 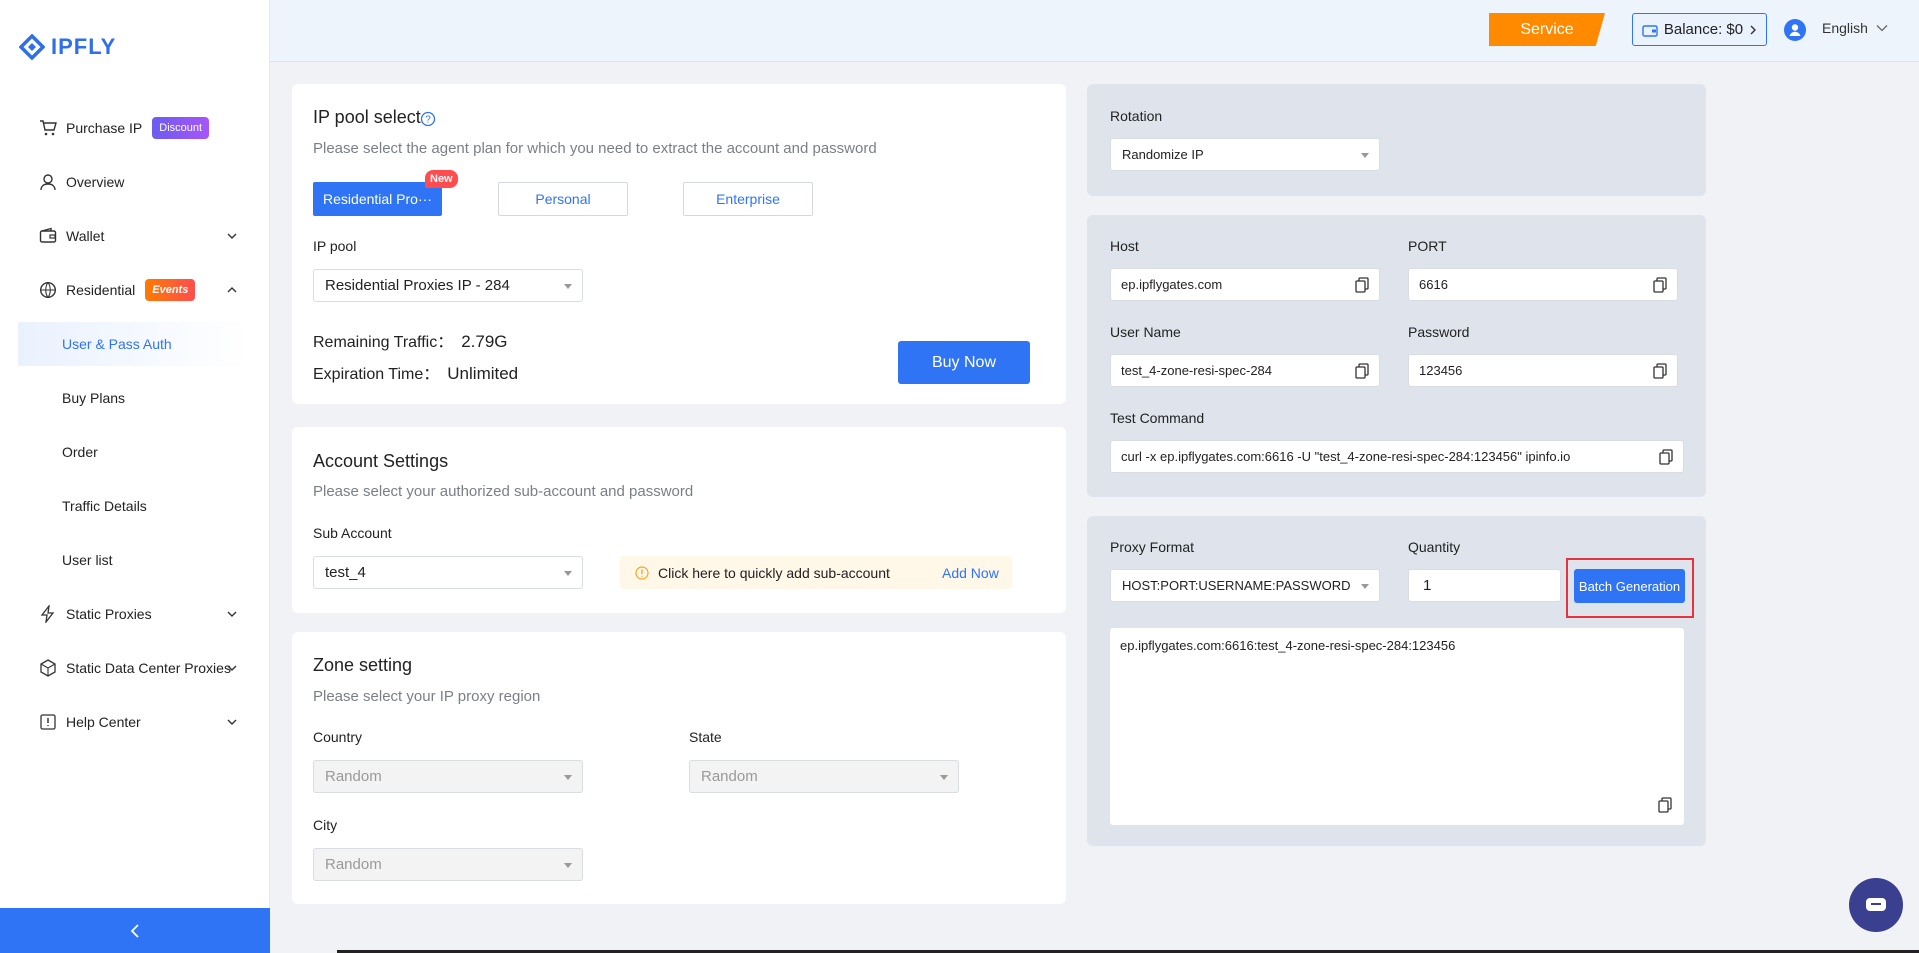 I want to click on sidebar-subitem-buy-plans: Buy Plans, so click(x=93, y=398).